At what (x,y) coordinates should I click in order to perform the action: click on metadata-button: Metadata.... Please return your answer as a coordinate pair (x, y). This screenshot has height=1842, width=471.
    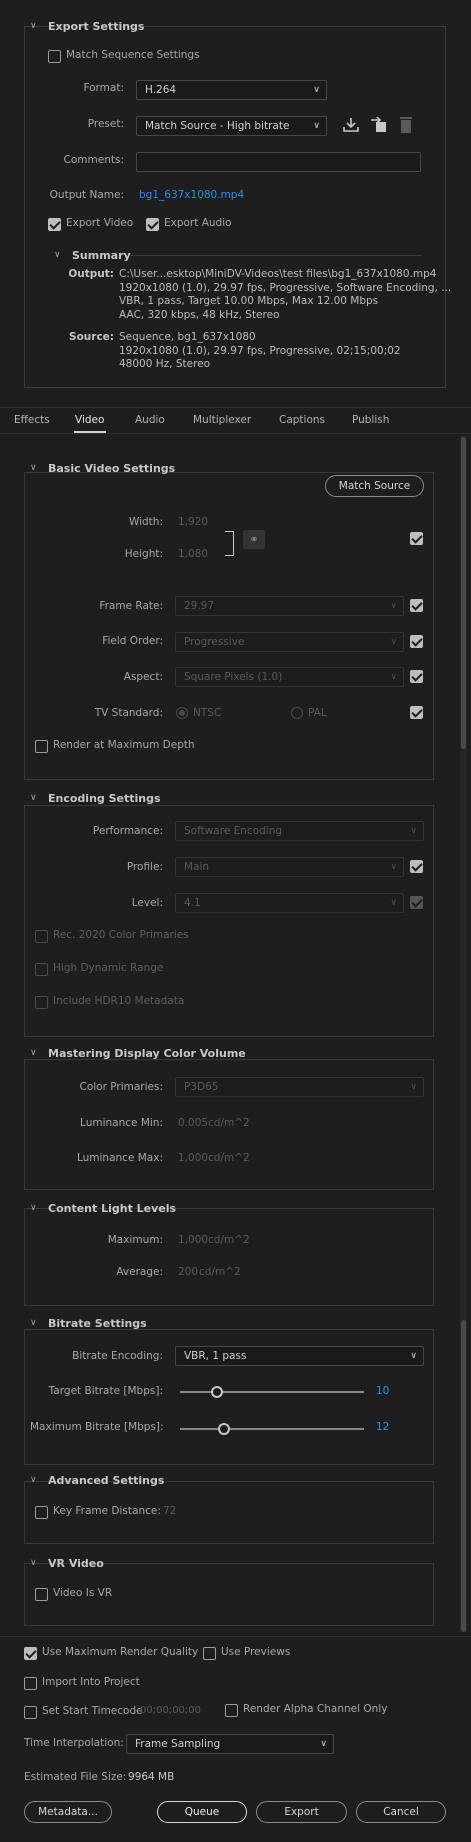
    Looking at the image, I should click on (68, 1812).